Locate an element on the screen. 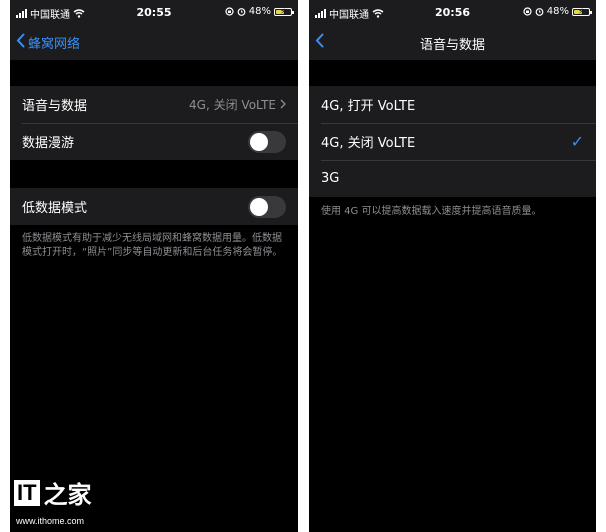  roaming-label: 数据漫游 is located at coordinates (48, 143).